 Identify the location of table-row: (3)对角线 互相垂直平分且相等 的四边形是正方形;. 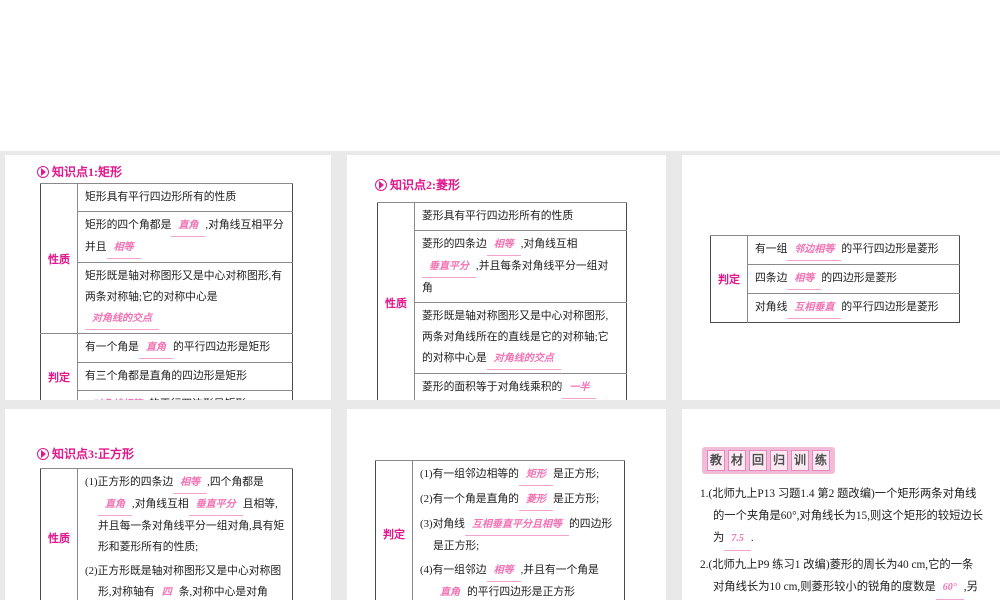
(500, 537).